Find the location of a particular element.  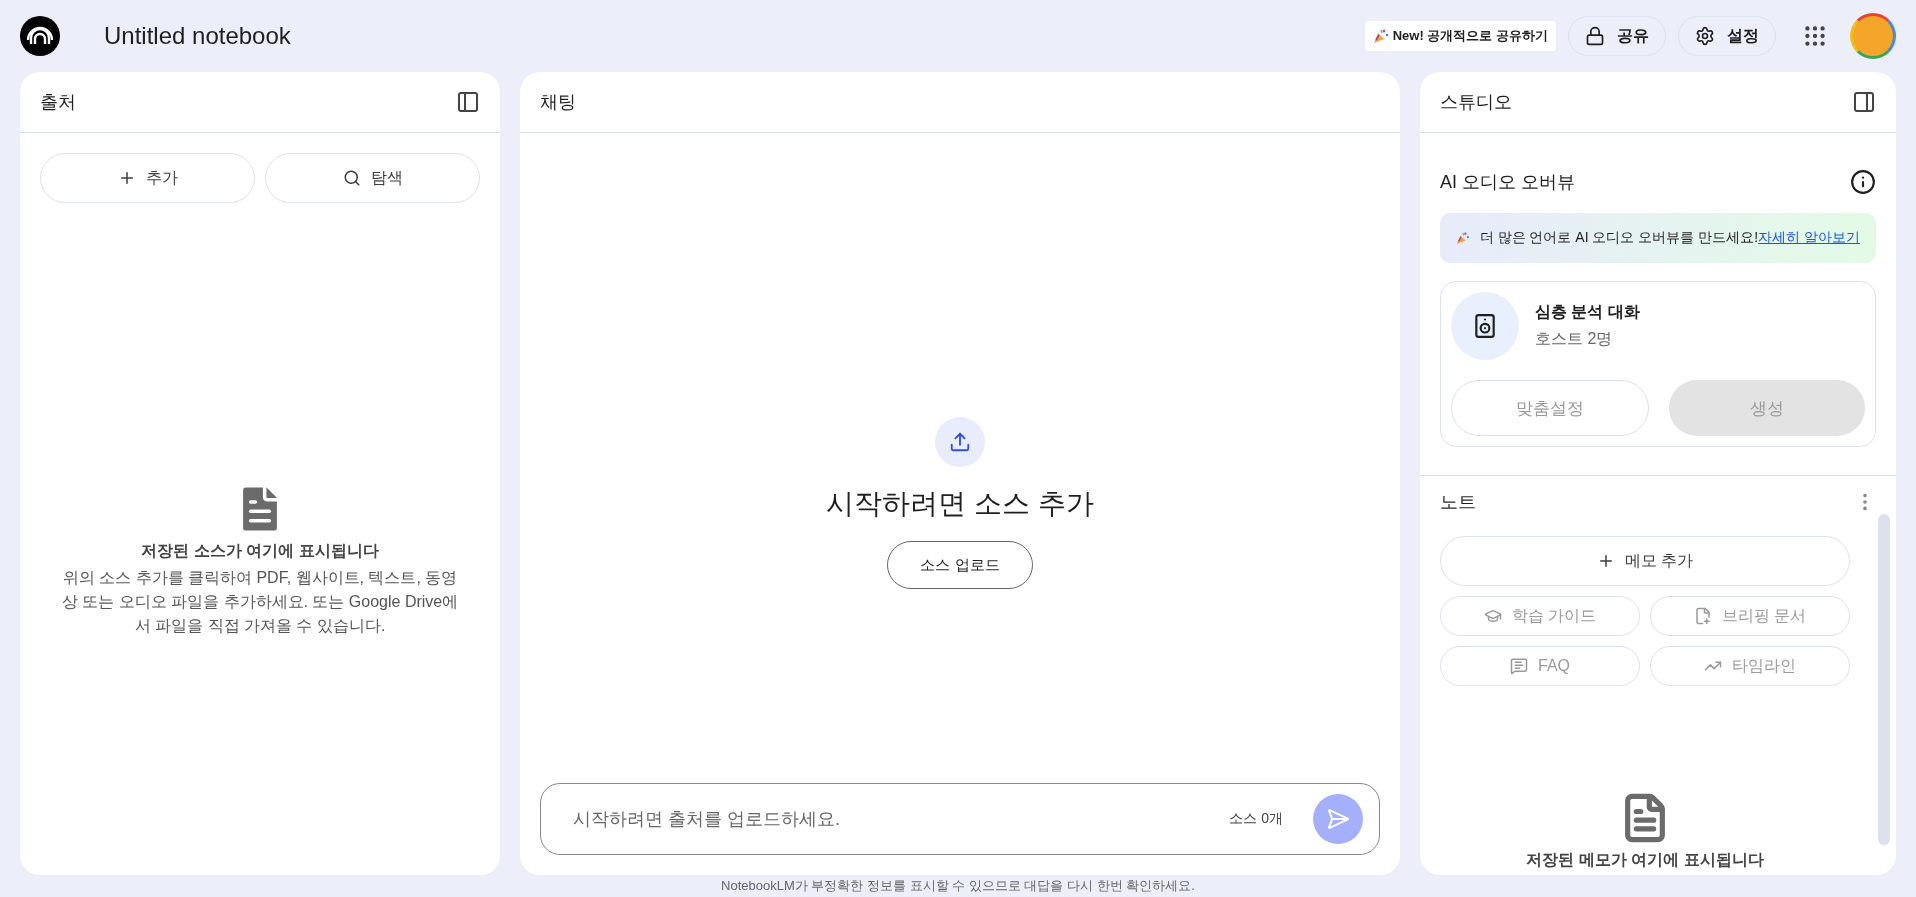

section-title: 노트 is located at coordinates (1458, 502).